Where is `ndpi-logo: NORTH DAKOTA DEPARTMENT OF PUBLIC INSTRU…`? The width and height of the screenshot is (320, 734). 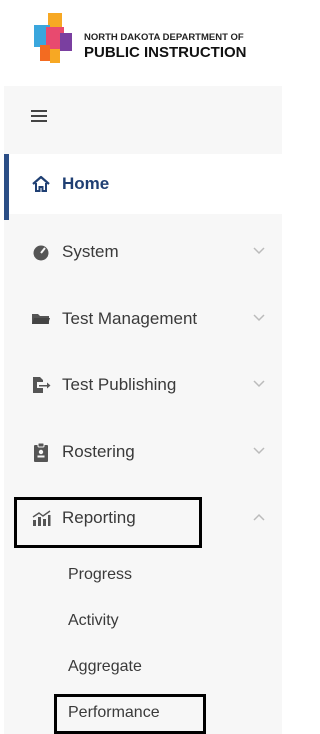 ndpi-logo: NORTH DAKOTA DEPARTMENT OF PUBLIC INSTRU… is located at coordinates (152, 43).